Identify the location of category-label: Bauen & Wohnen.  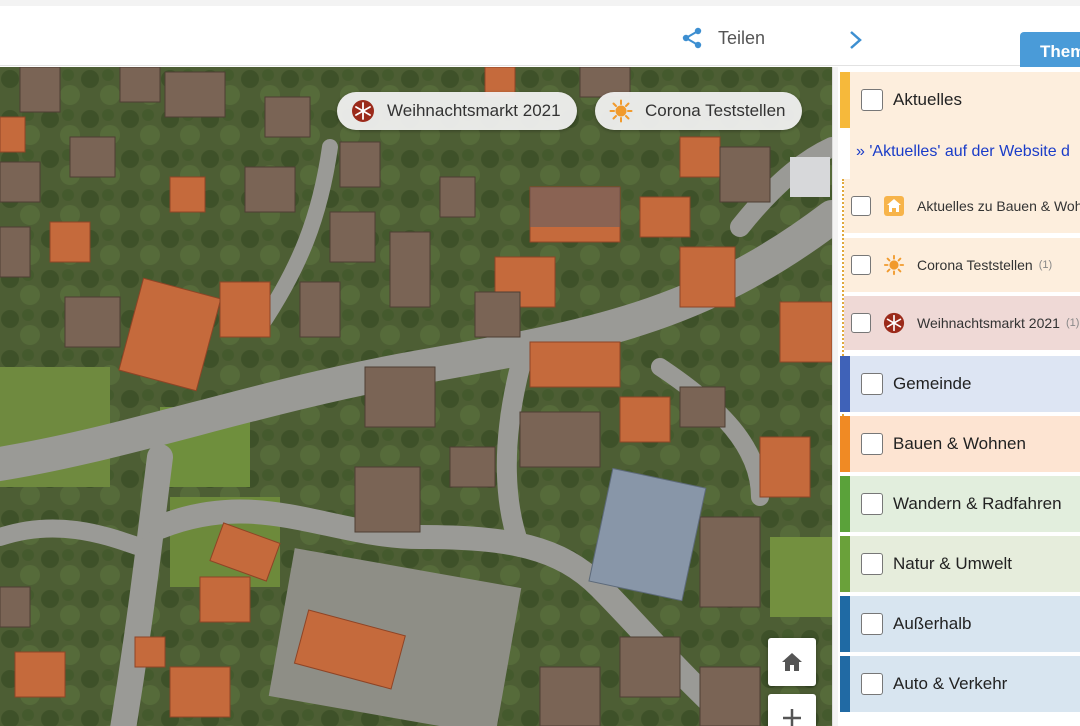
(959, 443).